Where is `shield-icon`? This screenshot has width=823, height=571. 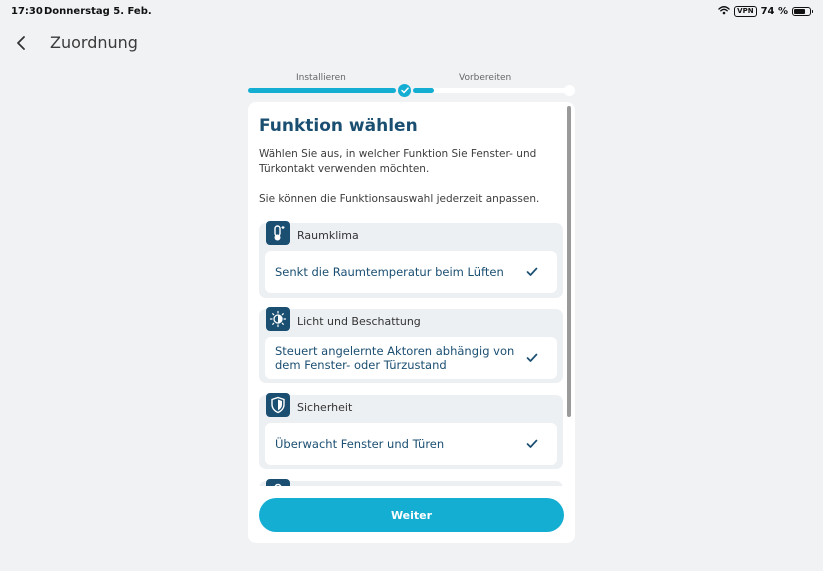
shield-icon is located at coordinates (278, 405).